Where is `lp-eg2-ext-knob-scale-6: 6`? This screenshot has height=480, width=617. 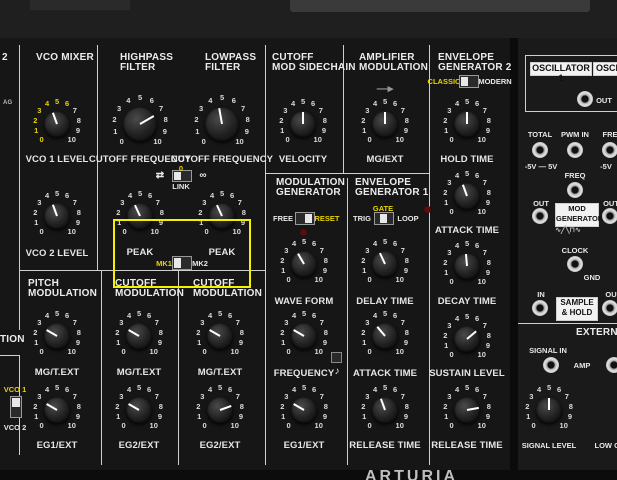 lp-eg2-ext-knob-scale-6: 6 is located at coordinates (230, 390).